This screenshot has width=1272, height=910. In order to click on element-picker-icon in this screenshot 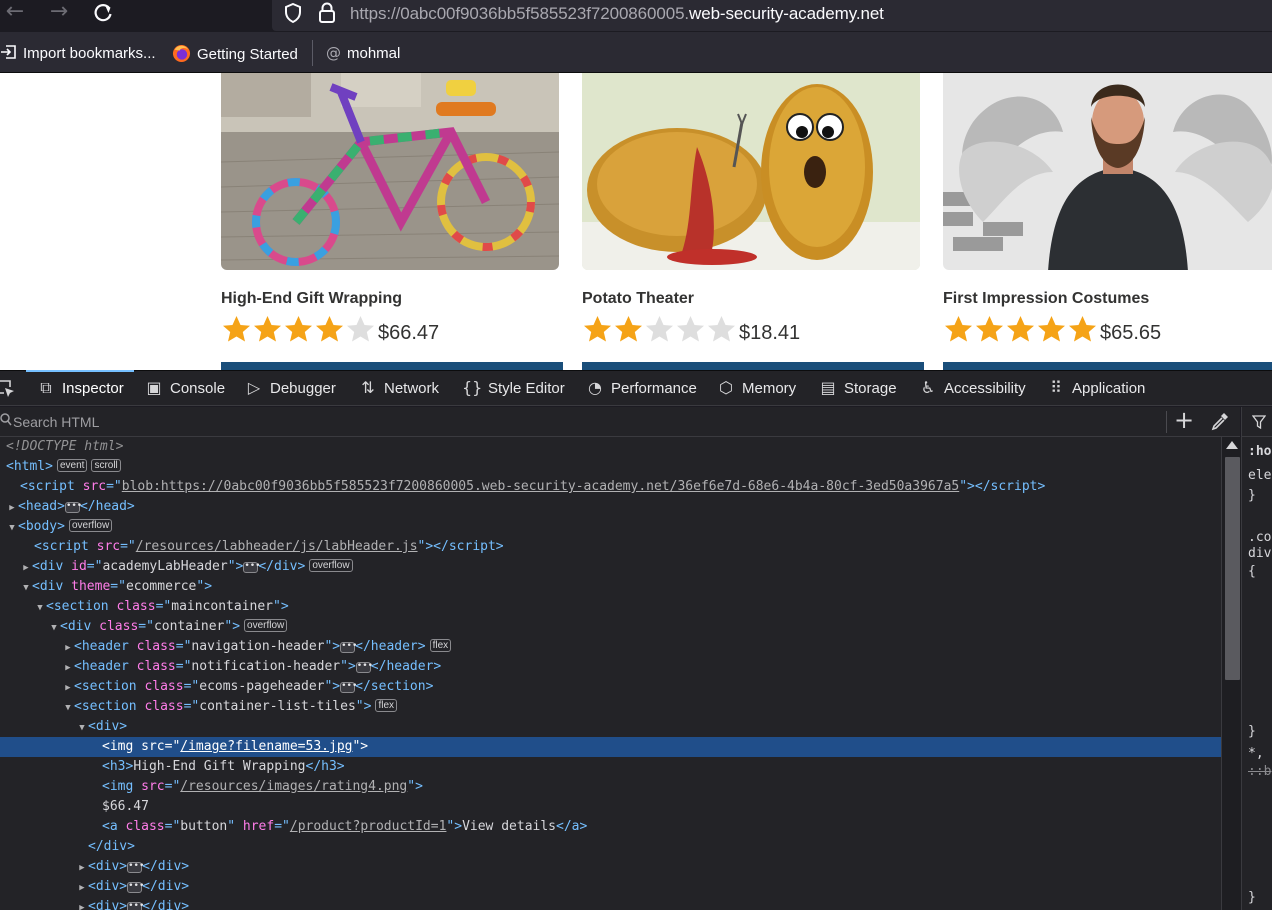, I will do `click(8, 389)`.